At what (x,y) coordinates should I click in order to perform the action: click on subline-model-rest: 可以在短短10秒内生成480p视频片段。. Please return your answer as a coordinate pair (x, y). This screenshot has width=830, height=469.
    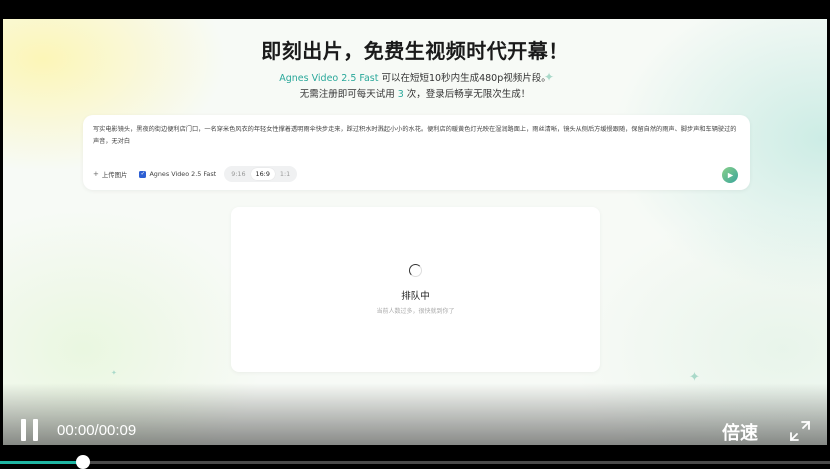
    Looking at the image, I should click on (464, 78).